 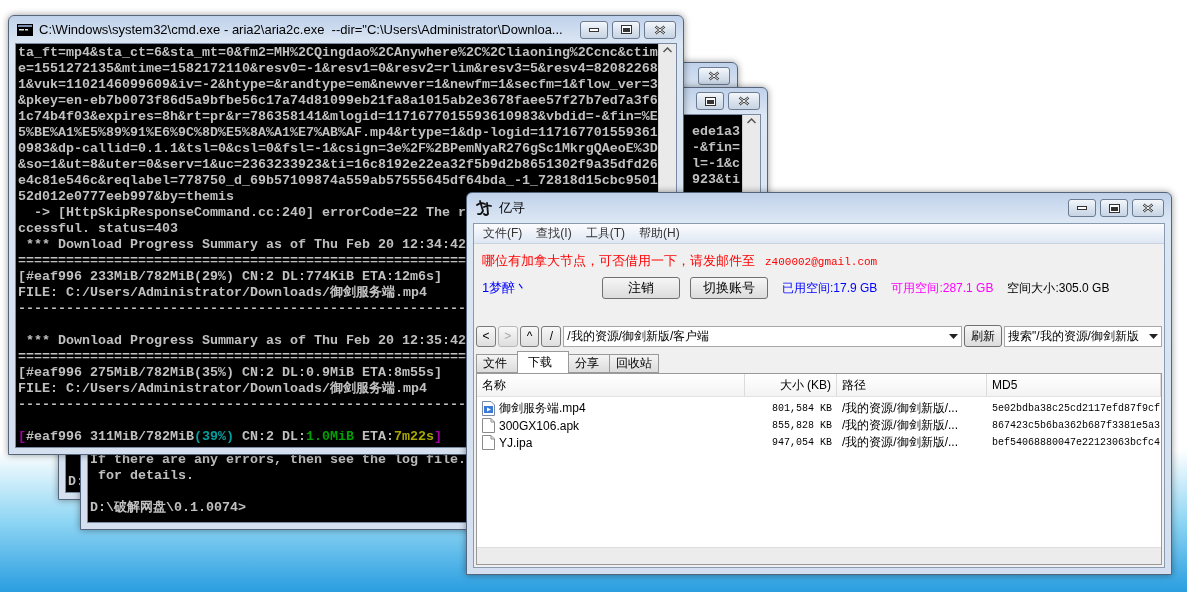 What do you see at coordinates (230, 373) in the screenshot?
I see `console-line: [#eaf996 275MiB/782MiB(35%) CN:2 DL:0.9MiB ETA:8m55s]` at bounding box center [230, 373].